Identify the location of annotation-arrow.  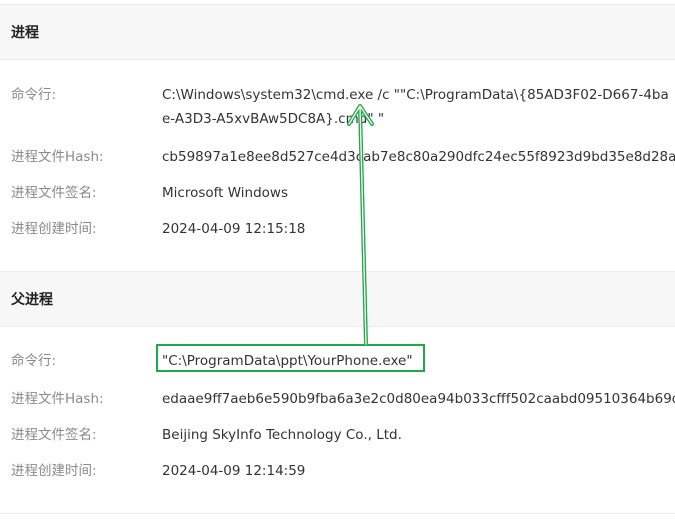
(360, 225).